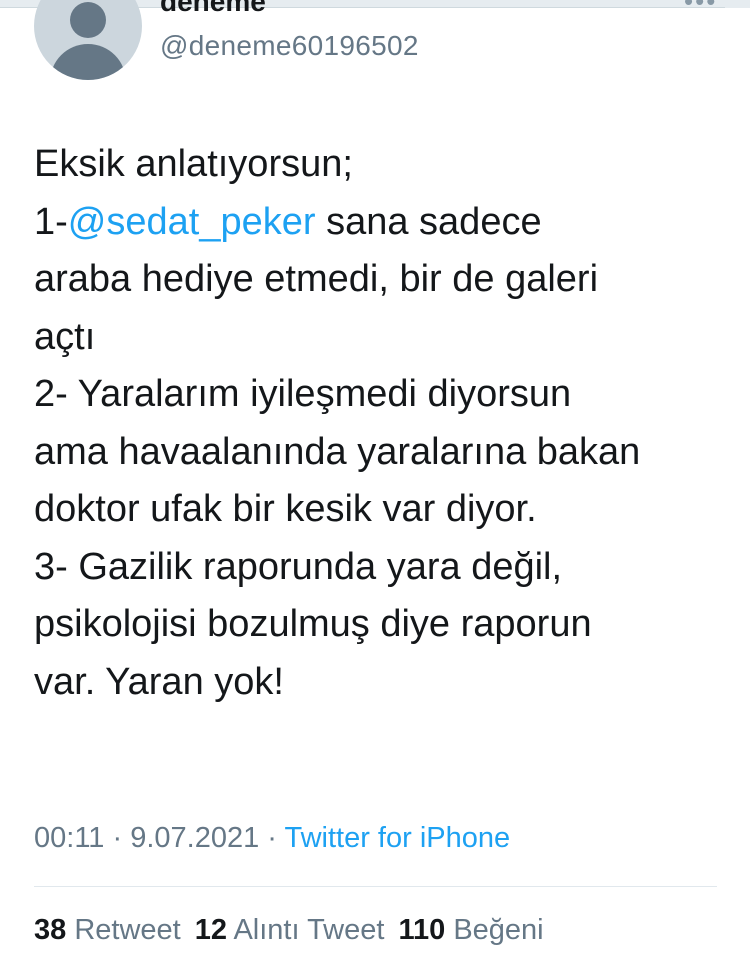 The width and height of the screenshot is (750, 955). Describe the element at coordinates (127, 930) in the screenshot. I see `retweets-label: Retweet` at that location.